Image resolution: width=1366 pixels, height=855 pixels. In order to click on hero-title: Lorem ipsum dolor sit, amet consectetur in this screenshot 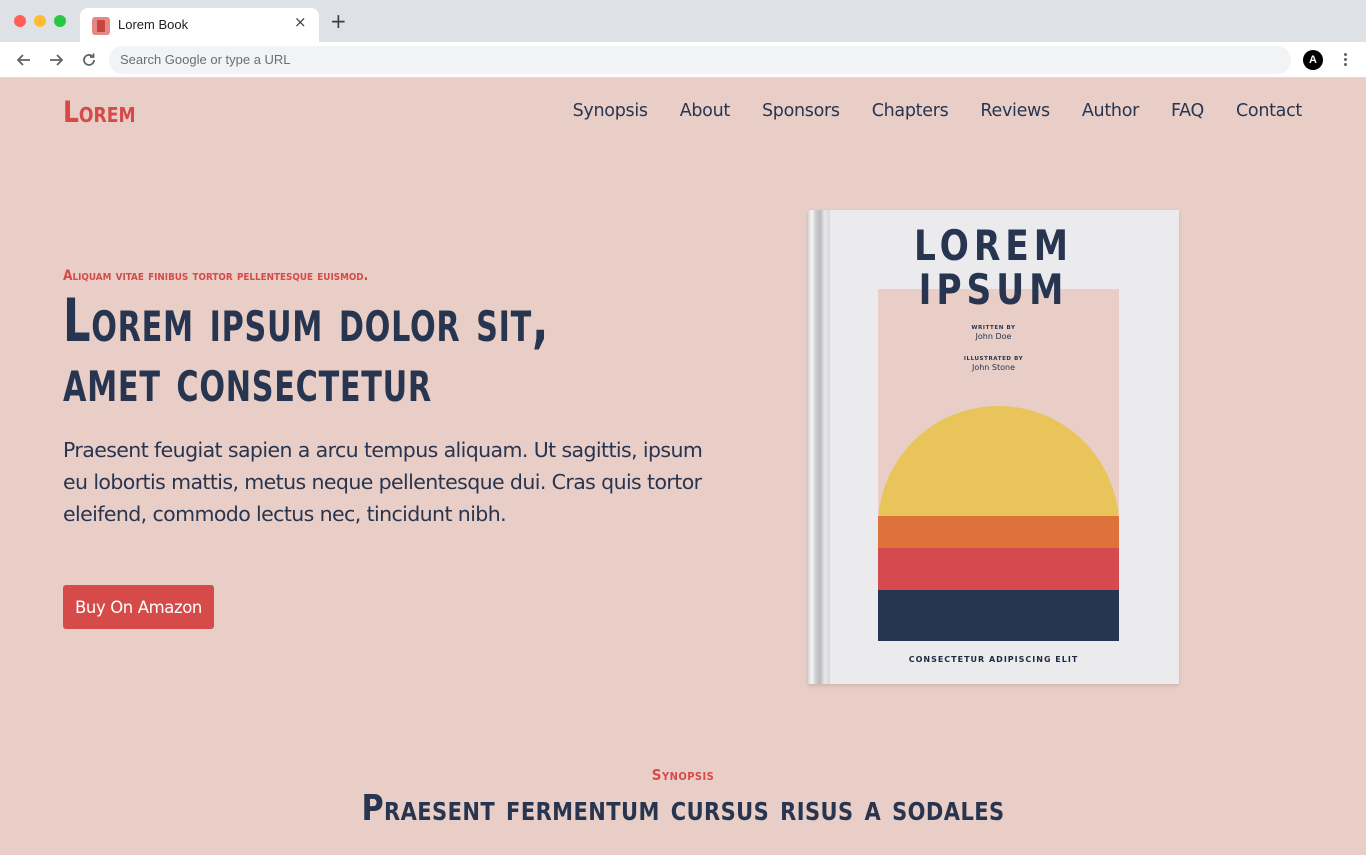, I will do `click(306, 351)`.